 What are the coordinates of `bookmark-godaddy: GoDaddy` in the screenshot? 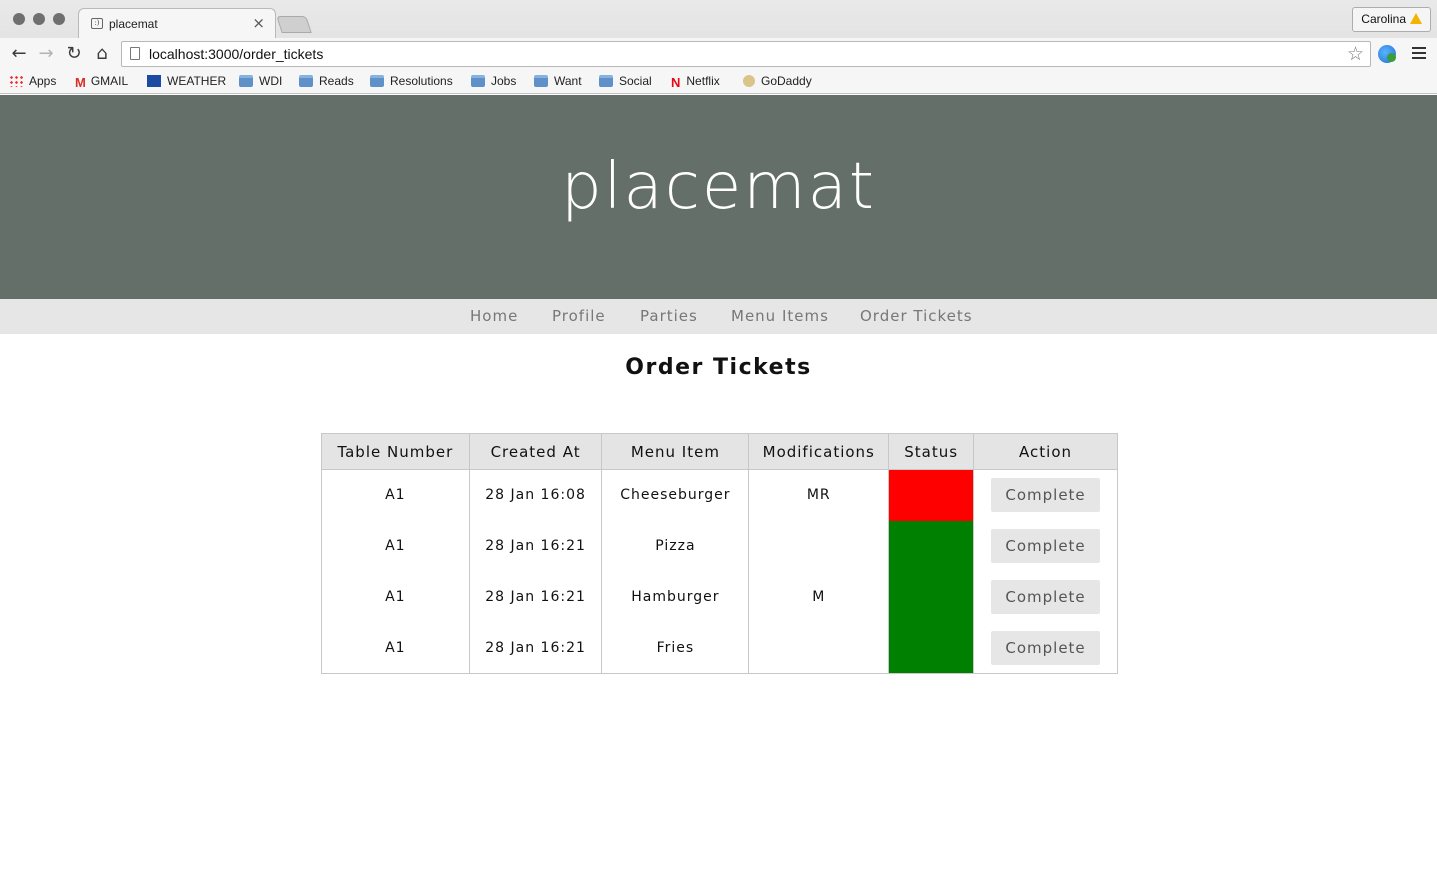 It's located at (777, 81).